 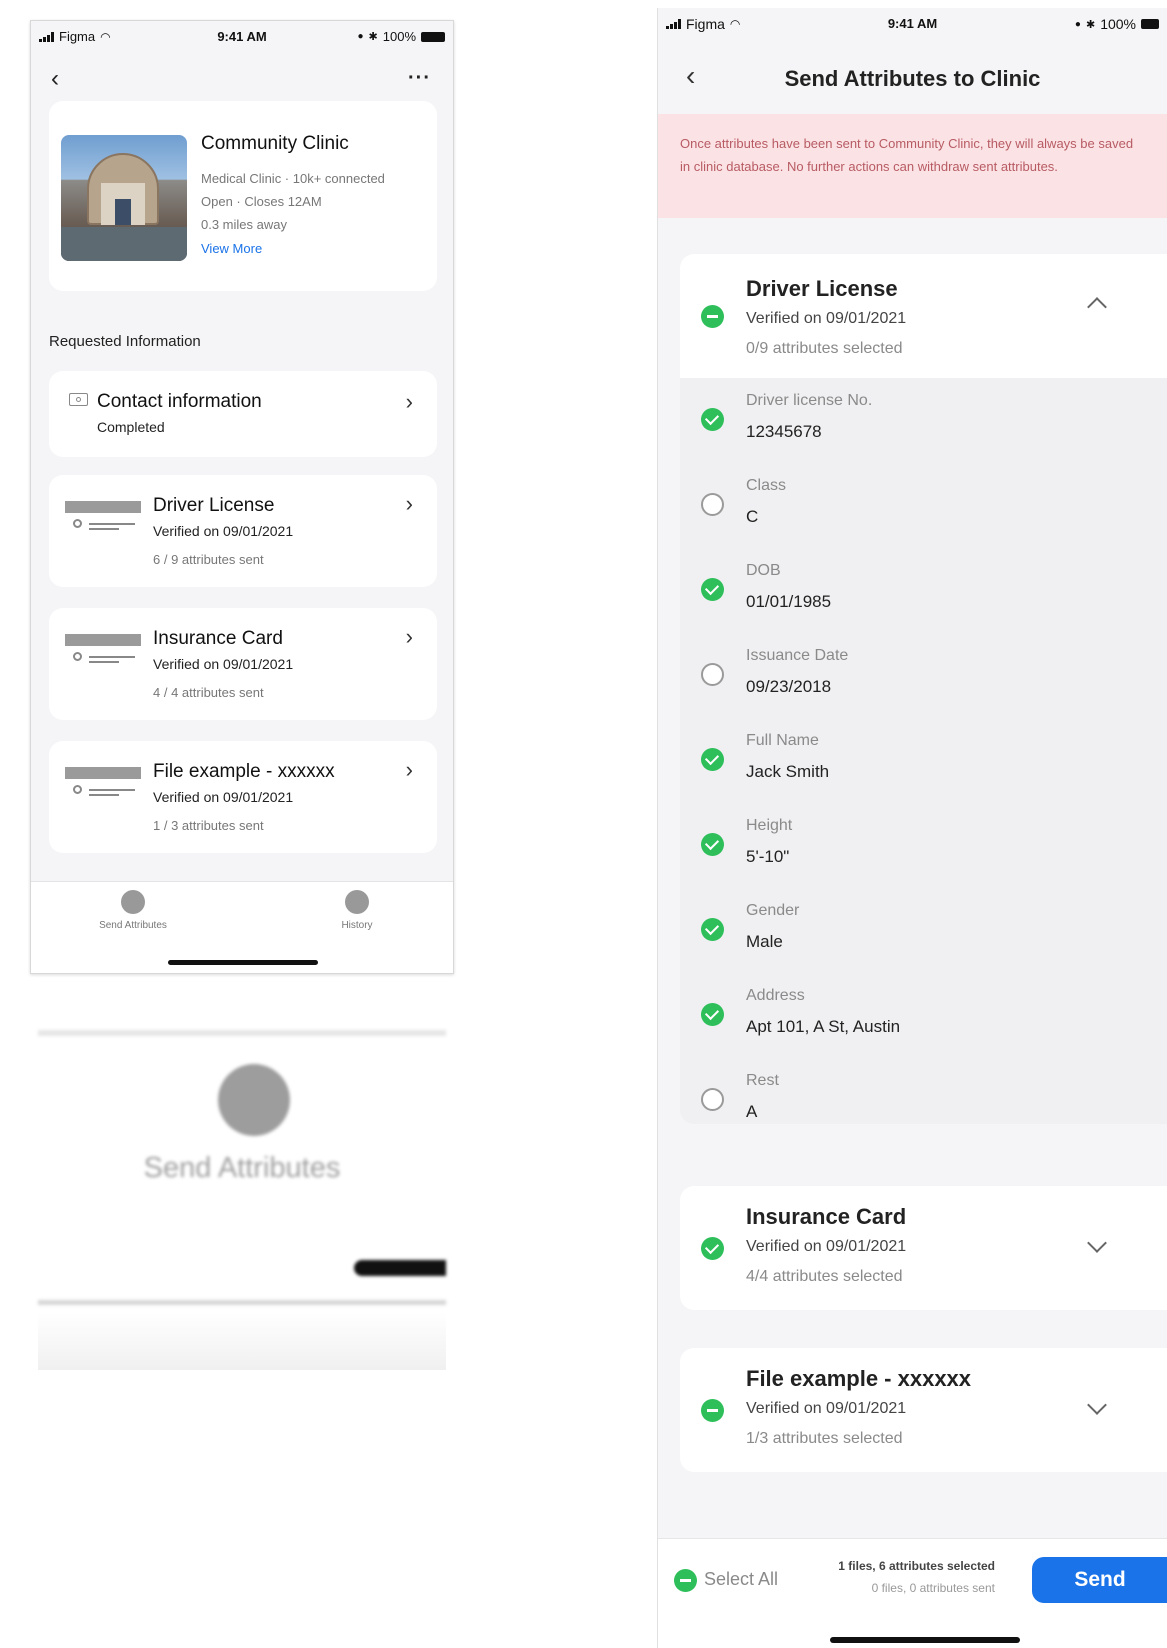 I want to click on document-title: File example - xxxxxx, so click(x=244, y=771).